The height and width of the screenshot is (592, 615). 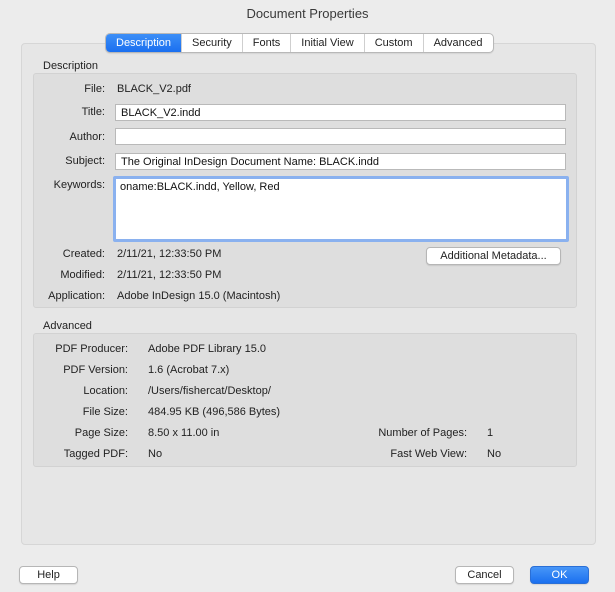 I want to click on created-value: 2/11/21, 12:33:50 PM, so click(x=169, y=254).